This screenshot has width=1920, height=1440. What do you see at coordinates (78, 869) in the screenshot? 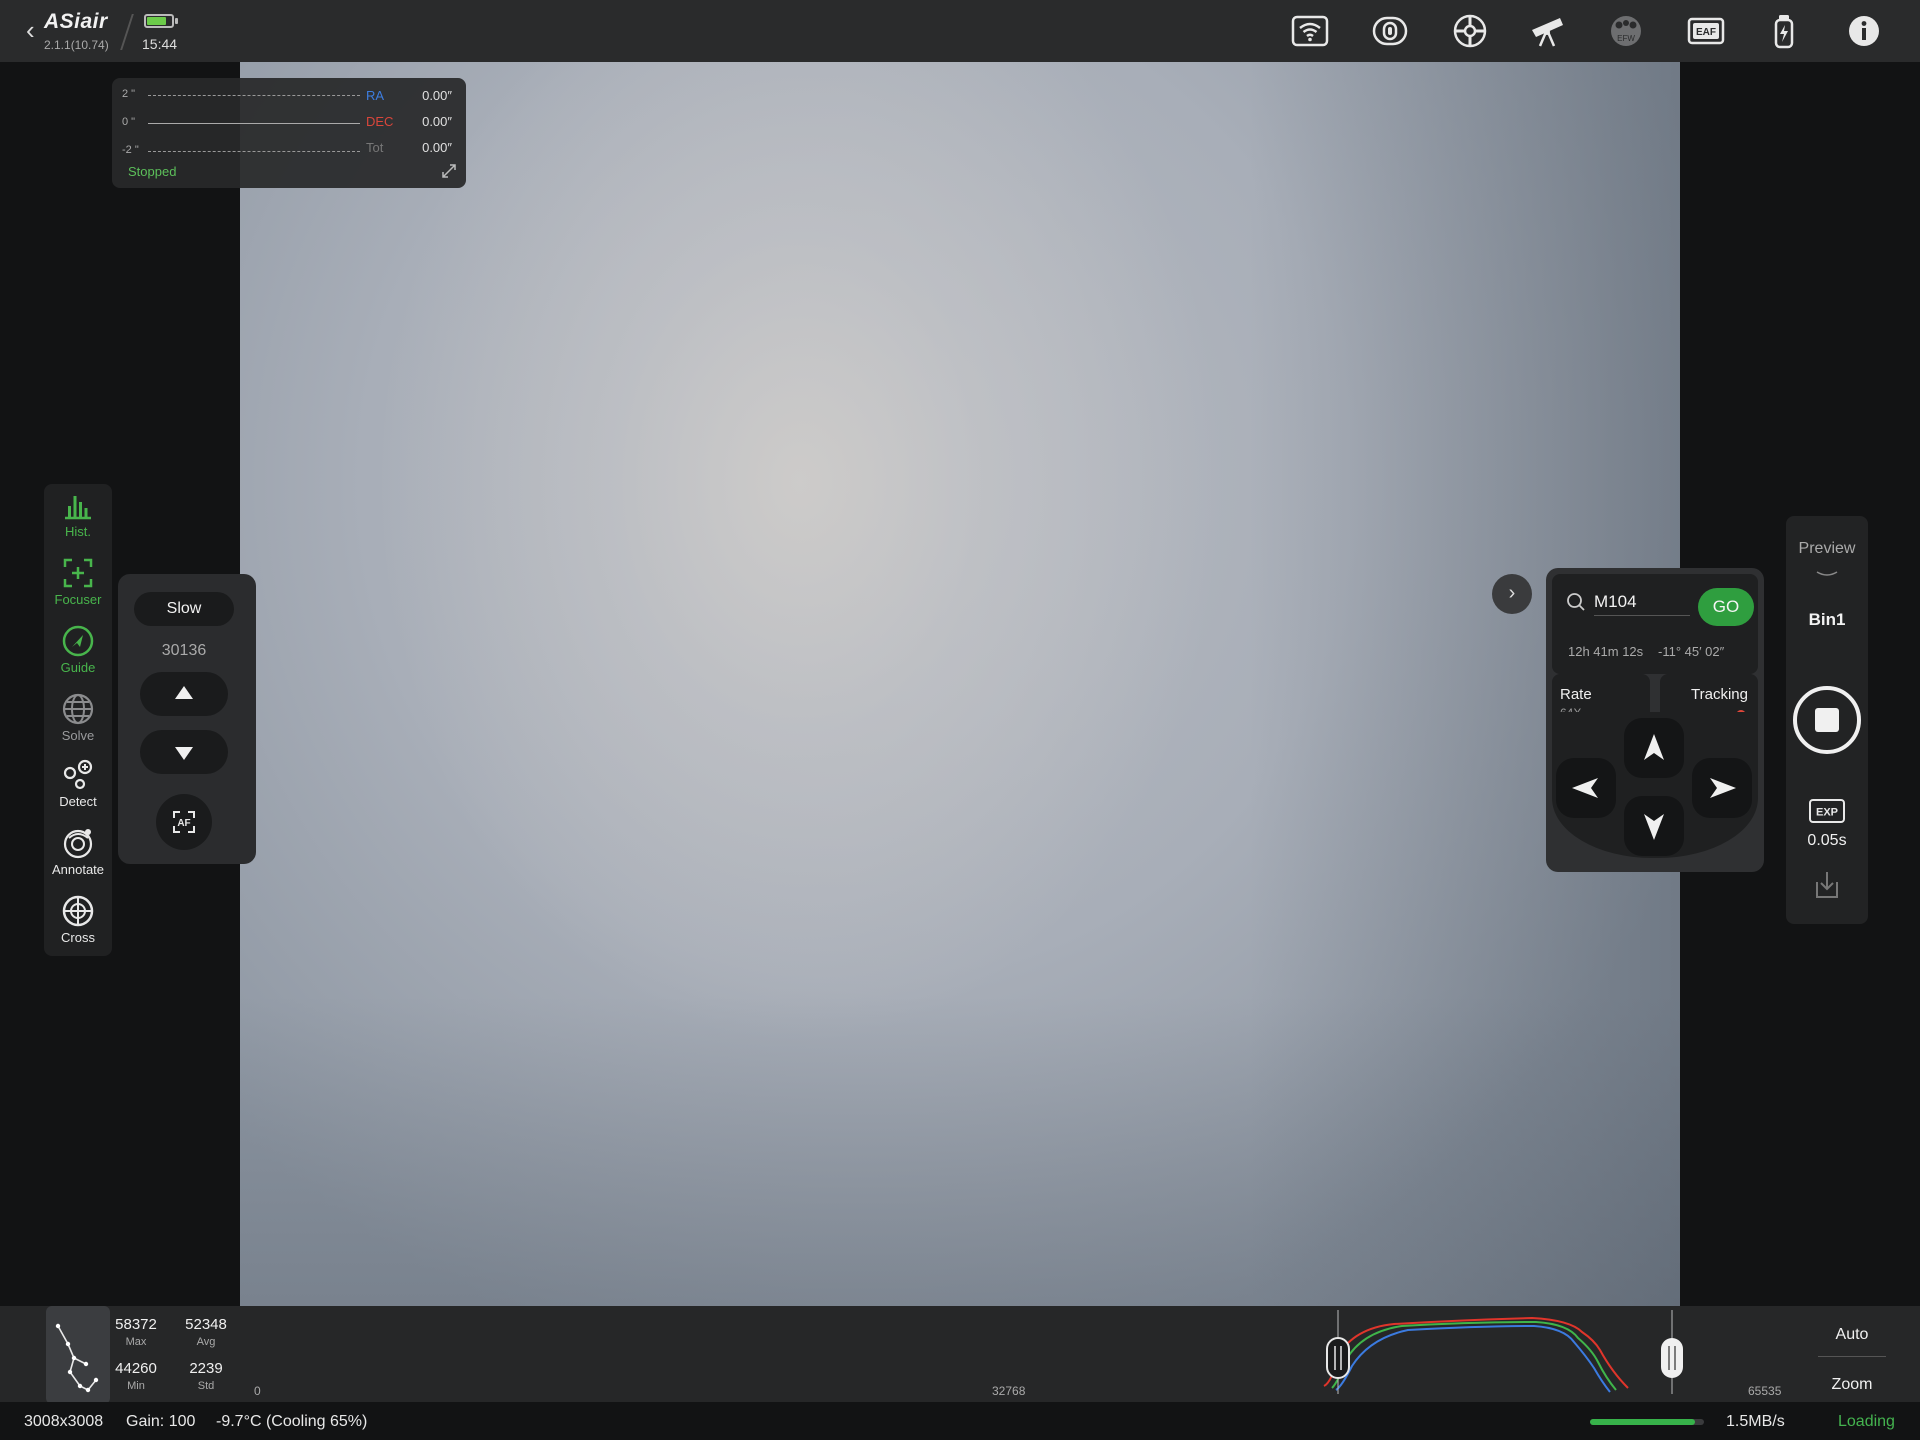
I see `tool-label: Annotate` at bounding box center [78, 869].